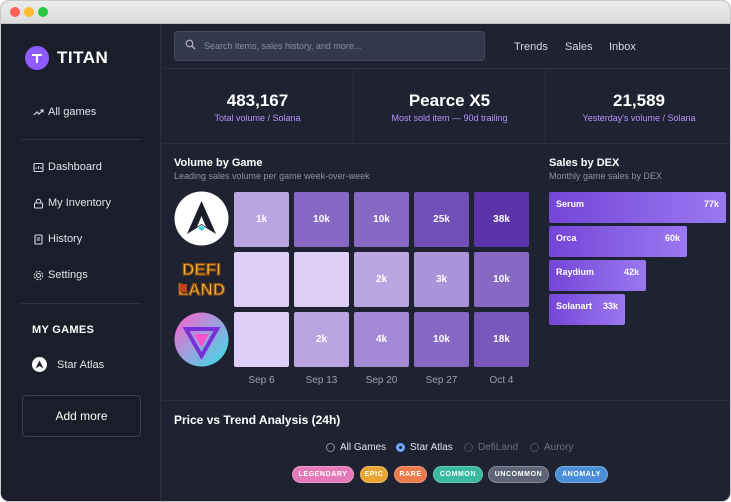  I want to click on rarity-common-pill: COMMON, so click(458, 474).